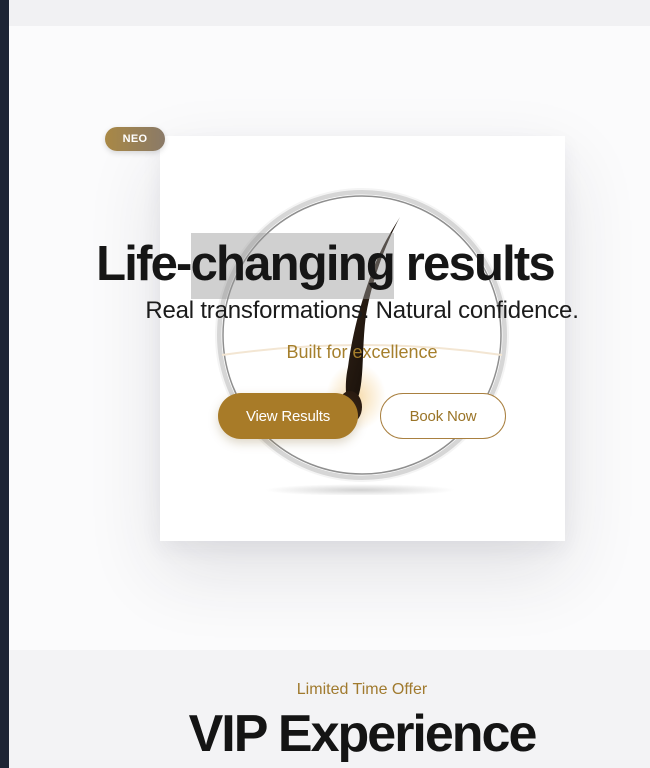 The width and height of the screenshot is (650, 768). What do you see at coordinates (293, 266) in the screenshot?
I see `headline-highlighted-word: changing` at bounding box center [293, 266].